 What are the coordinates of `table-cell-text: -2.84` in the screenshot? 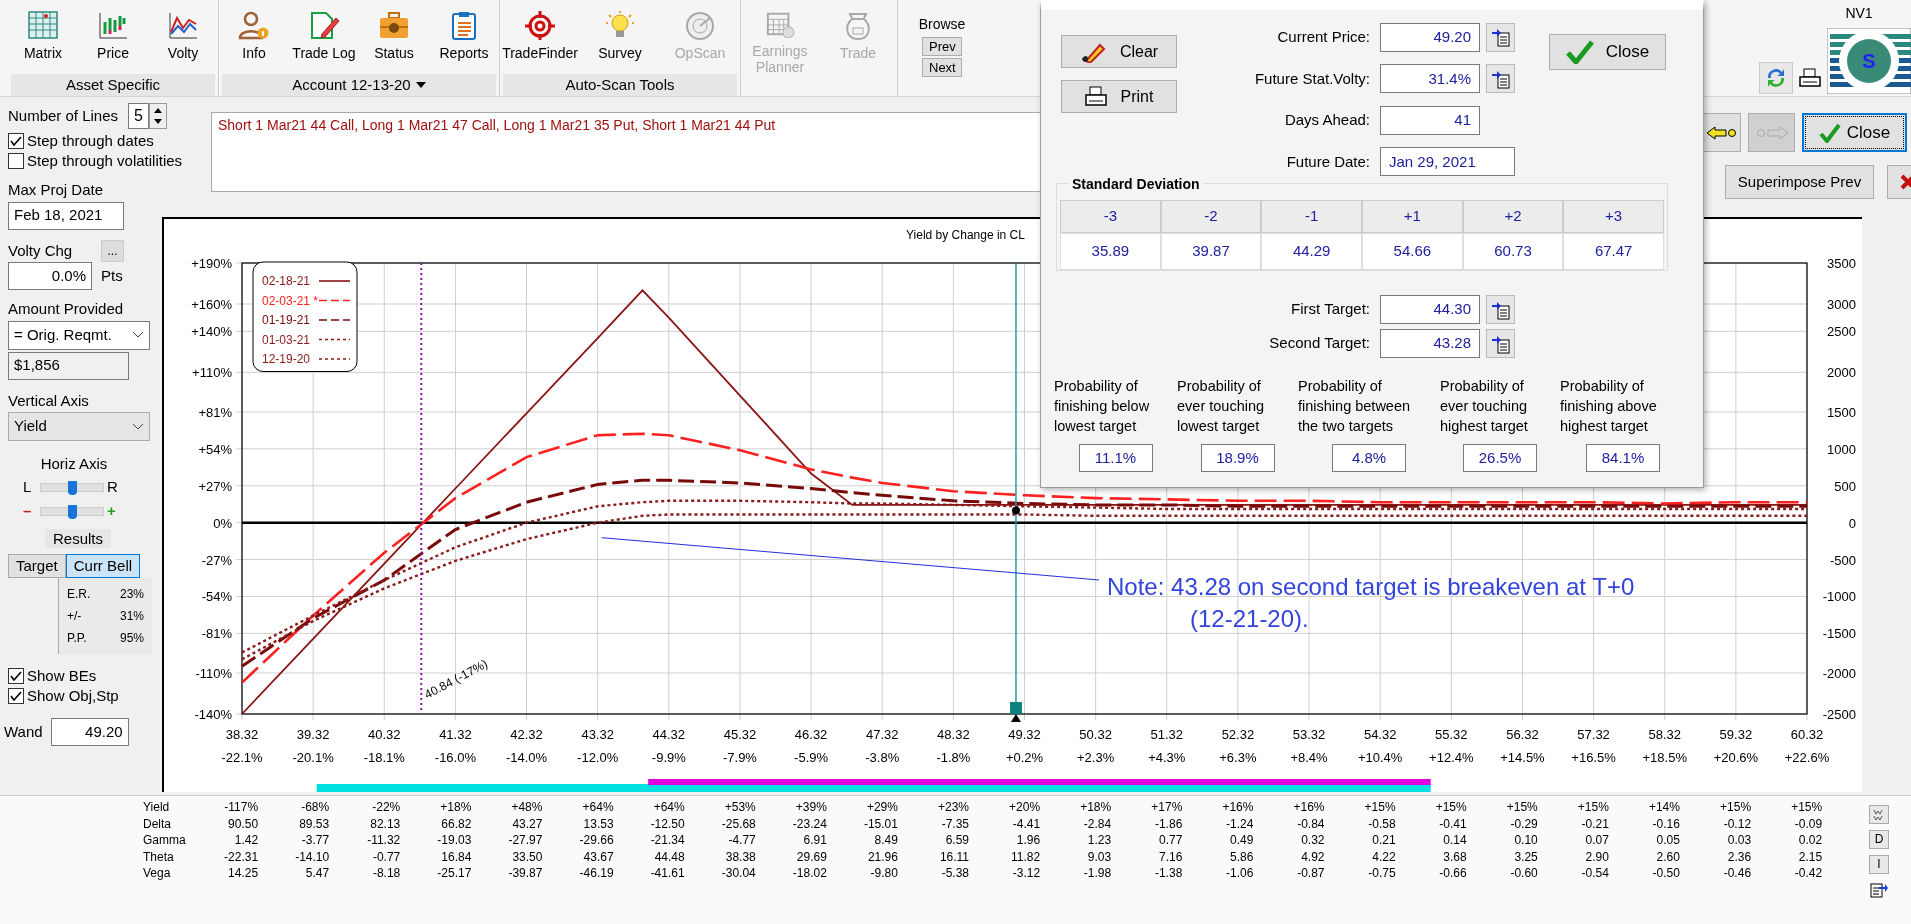 It's located at (1097, 823).